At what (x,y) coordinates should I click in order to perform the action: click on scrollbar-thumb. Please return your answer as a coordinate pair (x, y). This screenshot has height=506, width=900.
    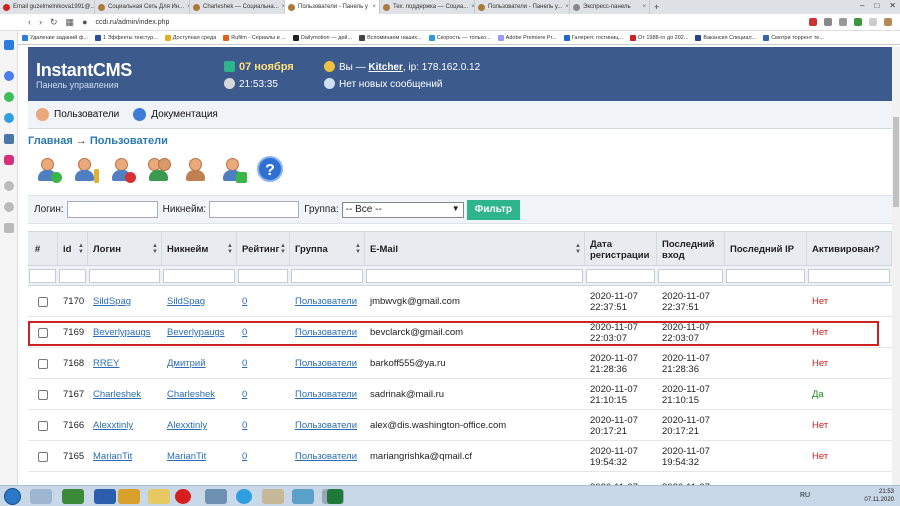
    Looking at the image, I should click on (896, 162).